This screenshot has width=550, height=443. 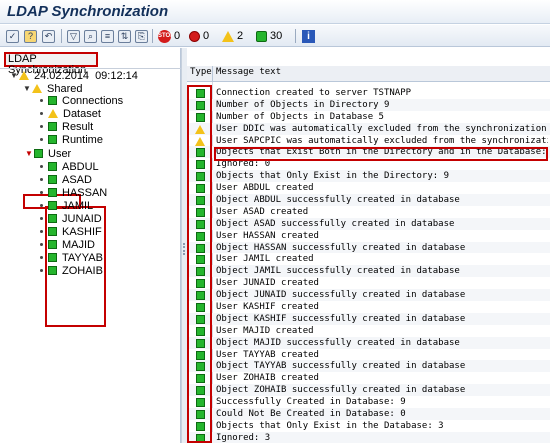 What do you see at coordinates (368, 414) in the screenshot?
I see `log-row: Could Not Be Created in Database: 0` at bounding box center [368, 414].